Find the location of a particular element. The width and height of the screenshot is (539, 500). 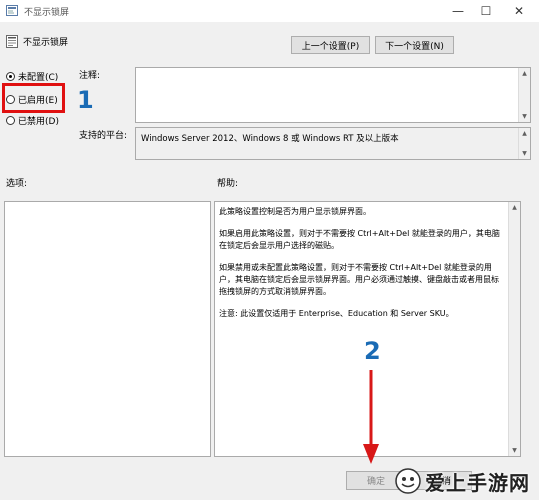

maximize-button: ☐ is located at coordinates (486, 11).